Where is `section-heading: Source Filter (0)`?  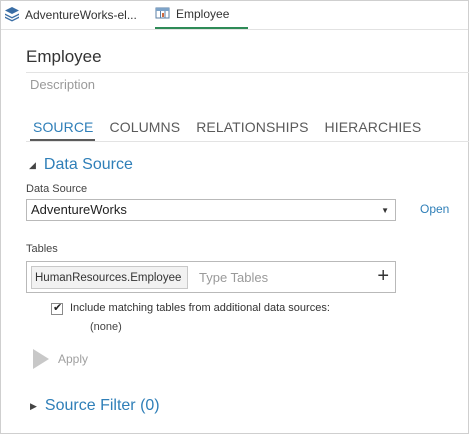
section-heading: Source Filter (0) is located at coordinates (102, 405).